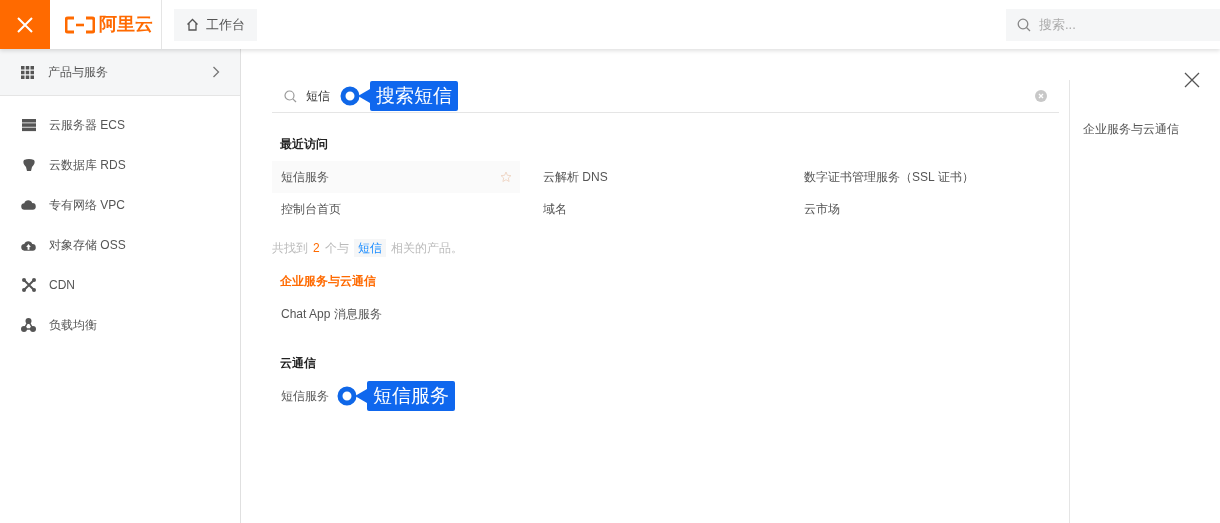 Image resolution: width=1220 pixels, height=523 pixels. I want to click on close-button, so click(25, 24).